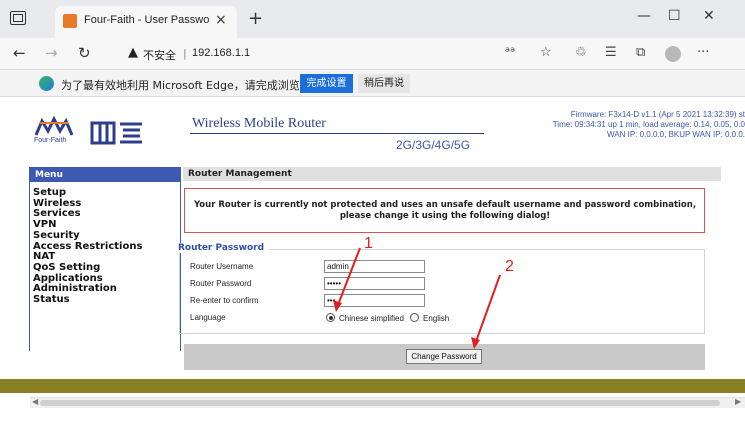  What do you see at coordinates (509, 266) in the screenshot?
I see `annotation-label-2: 2` at bounding box center [509, 266].